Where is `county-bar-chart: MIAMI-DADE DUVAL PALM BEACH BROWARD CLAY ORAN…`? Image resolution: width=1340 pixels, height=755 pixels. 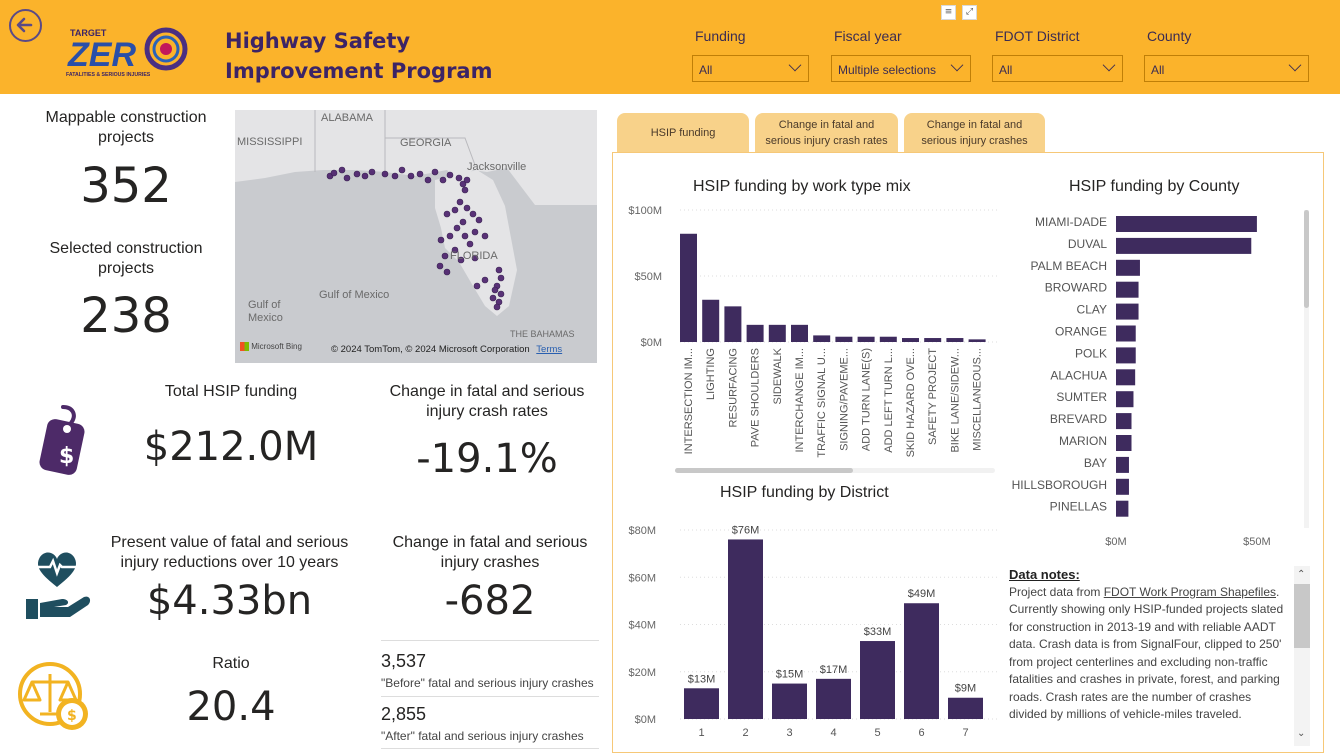 county-bar-chart: MIAMI-DADE DUVAL PALM BEACH BROWARD CLAY ORAN… is located at coordinates (1141, 381).